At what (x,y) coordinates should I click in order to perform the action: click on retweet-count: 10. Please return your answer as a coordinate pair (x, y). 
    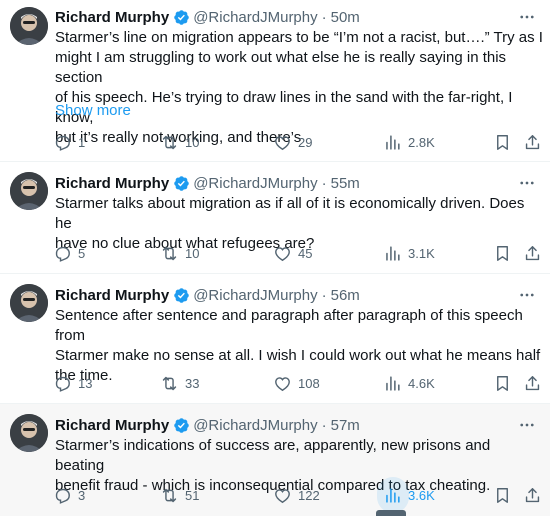
    Looking at the image, I should click on (192, 142).